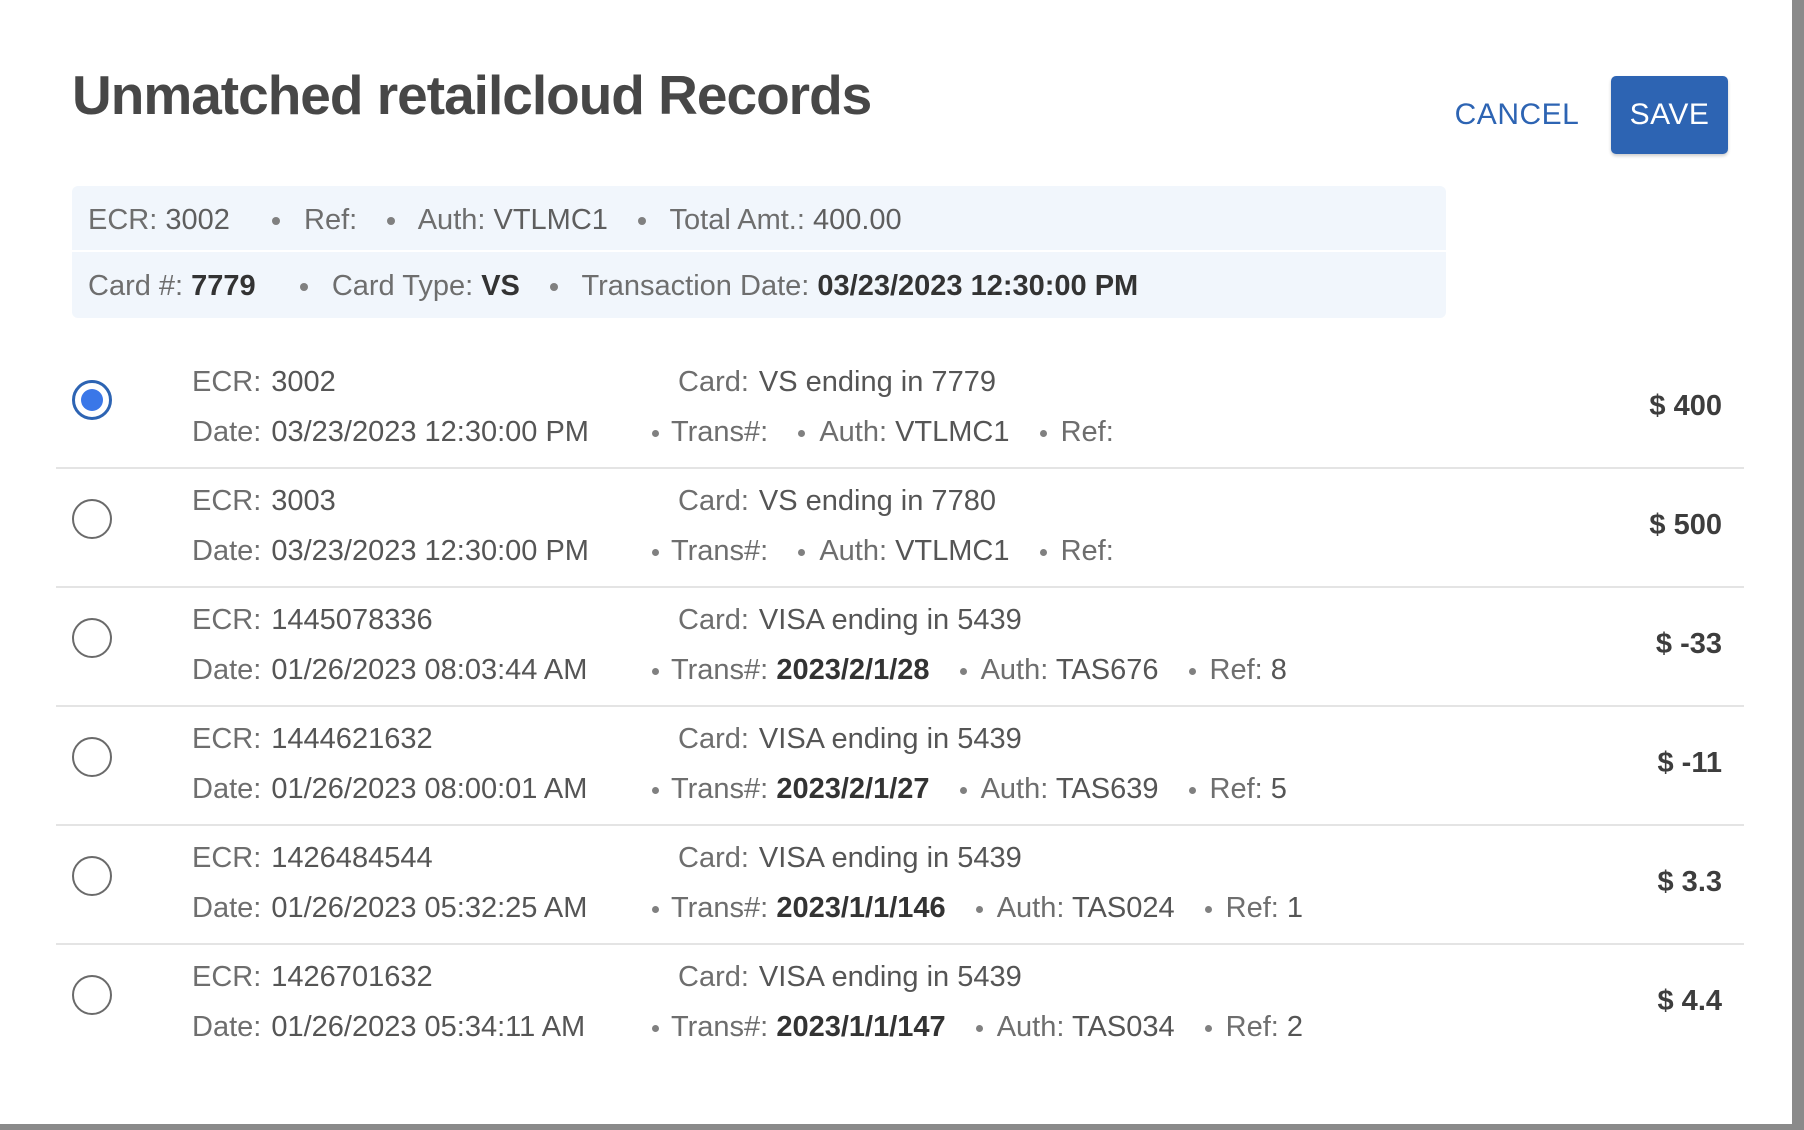 Image resolution: width=1804 pixels, height=1130 pixels. What do you see at coordinates (1295, 908) in the screenshot?
I see `ref-value: 1` at bounding box center [1295, 908].